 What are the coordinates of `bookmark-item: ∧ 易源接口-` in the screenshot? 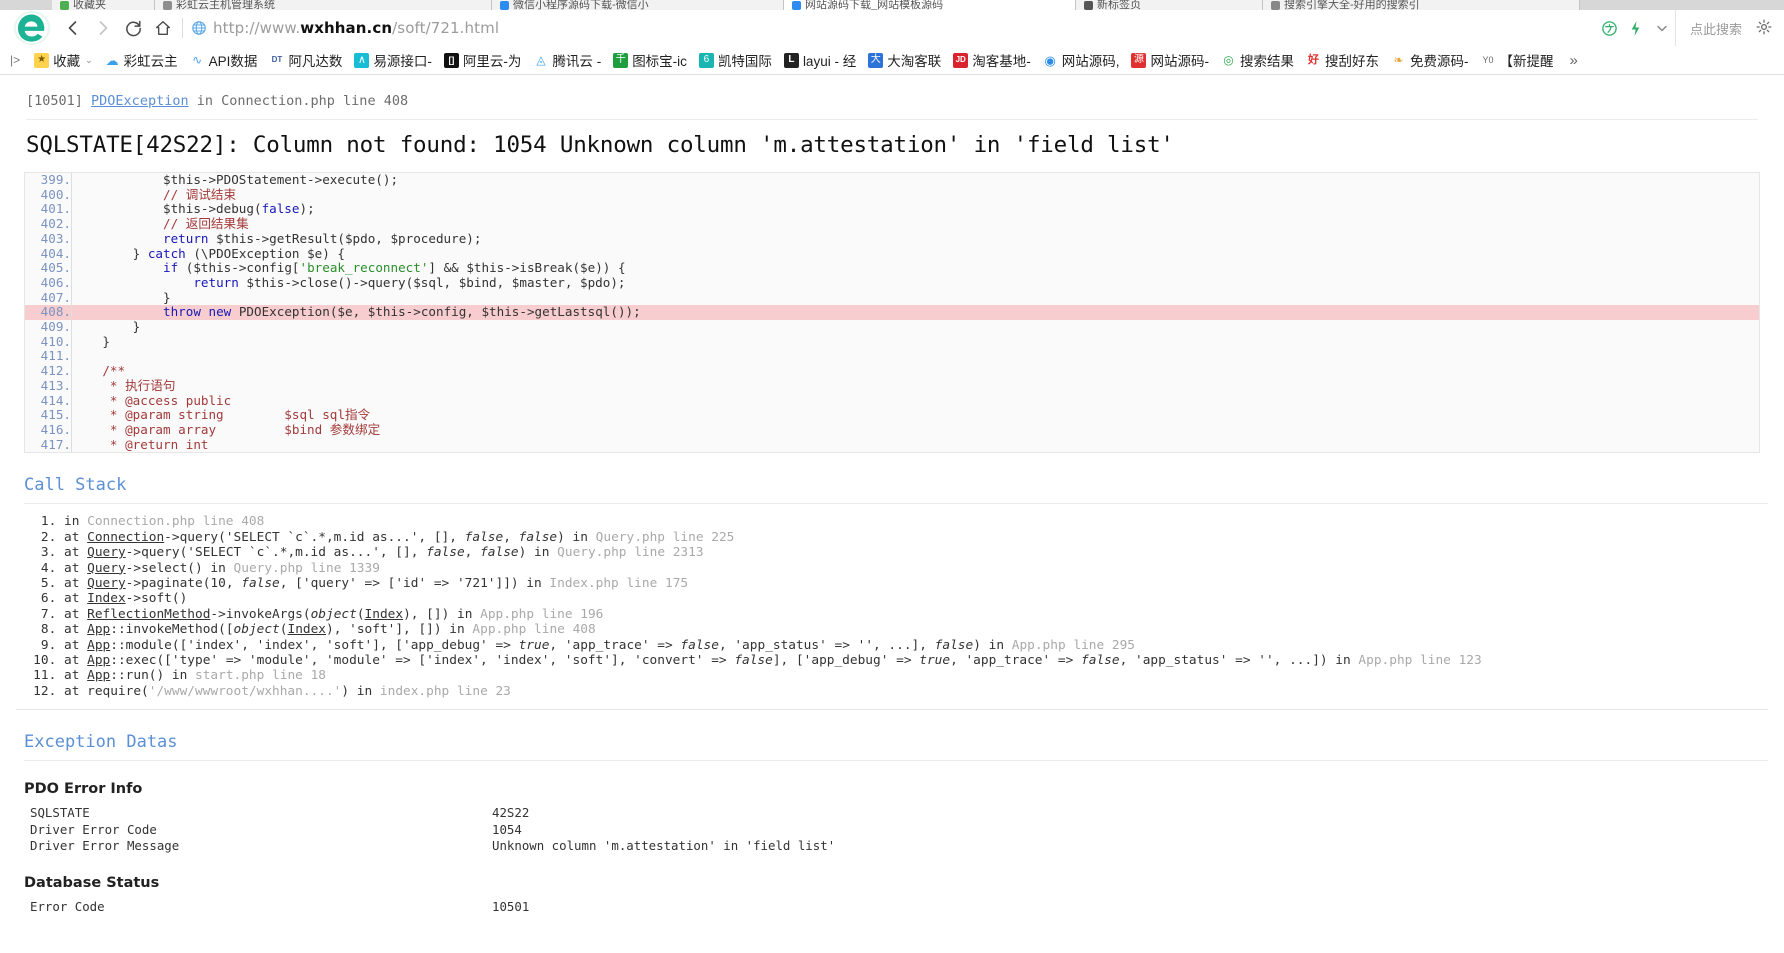 It's located at (393, 60).